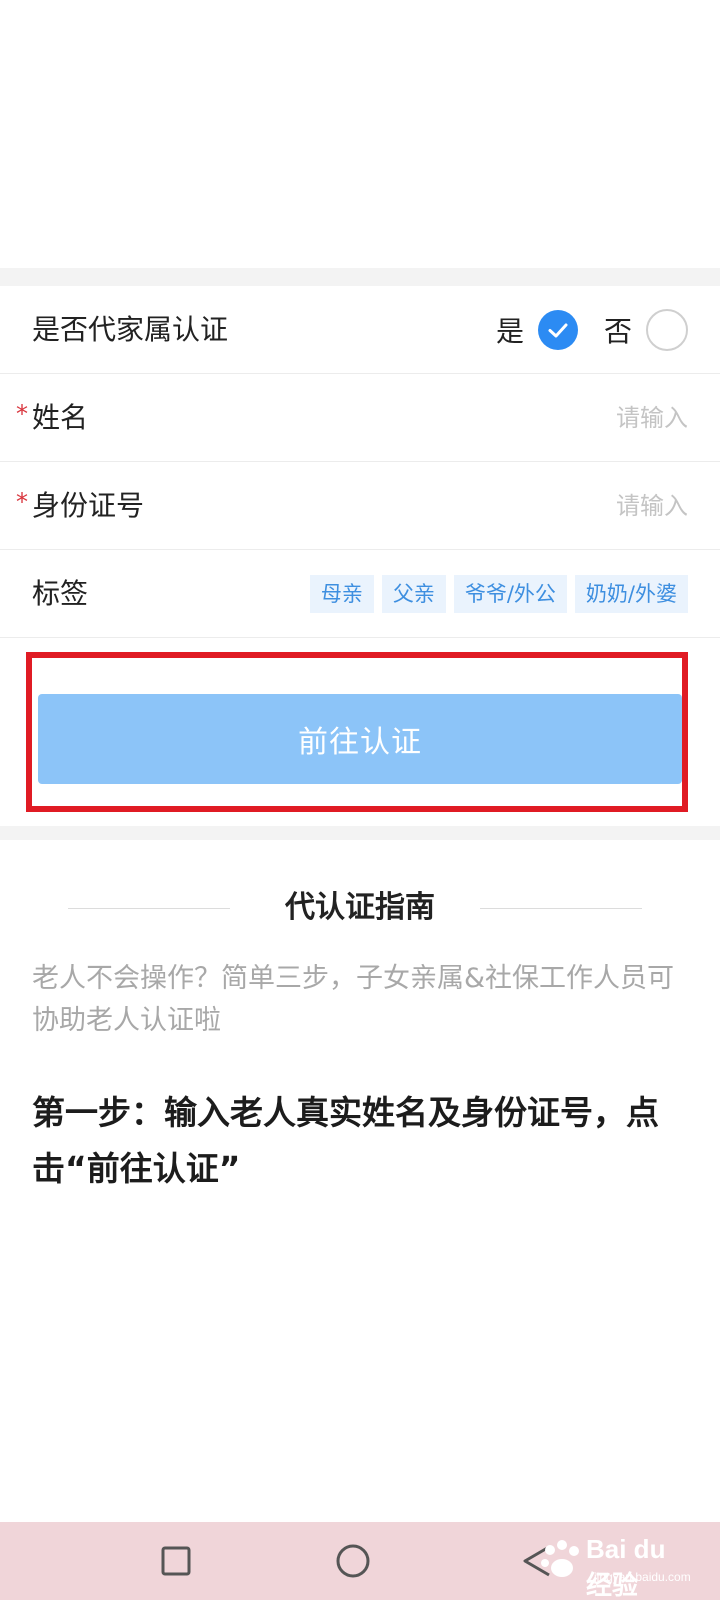 Image resolution: width=720 pixels, height=1602 pixels. What do you see at coordinates (563, 506) in the screenshot?
I see `id-number-input` at bounding box center [563, 506].